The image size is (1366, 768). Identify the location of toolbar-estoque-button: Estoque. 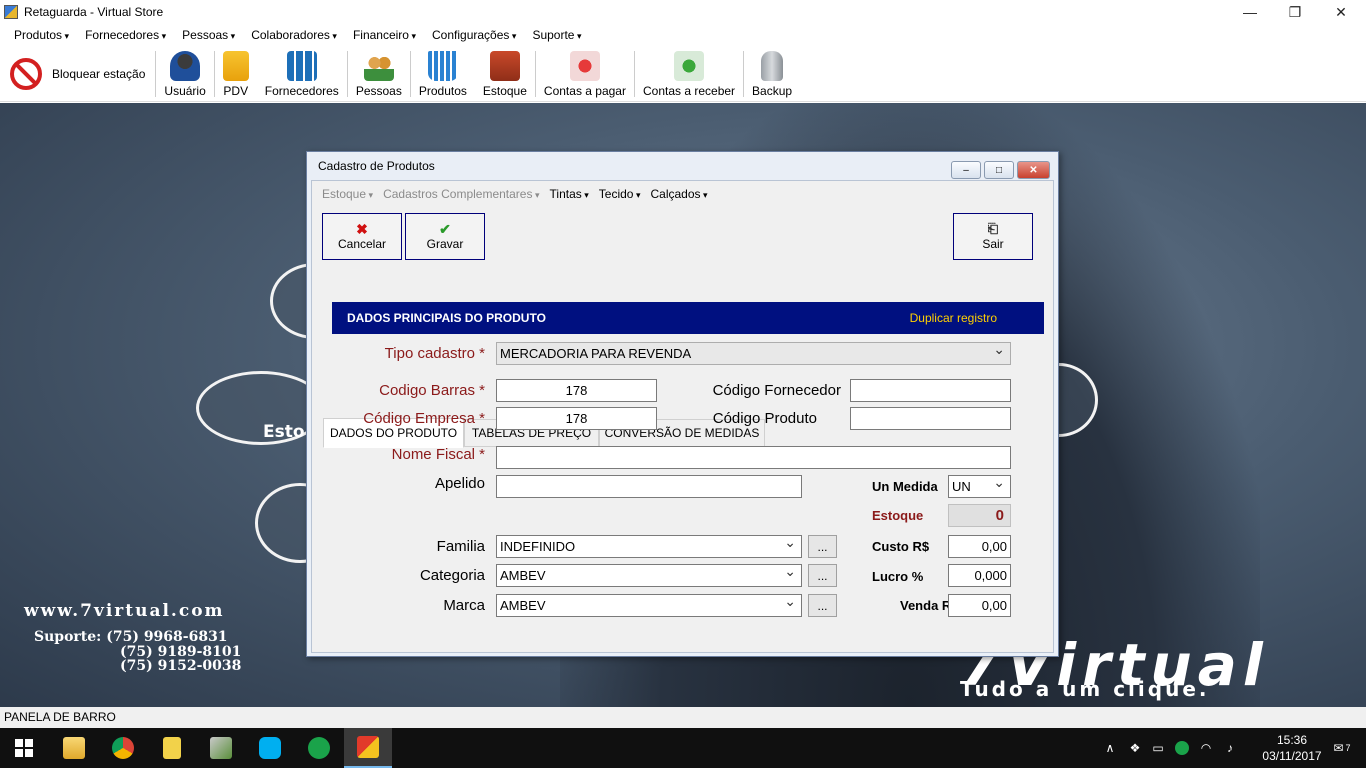
(505, 74).